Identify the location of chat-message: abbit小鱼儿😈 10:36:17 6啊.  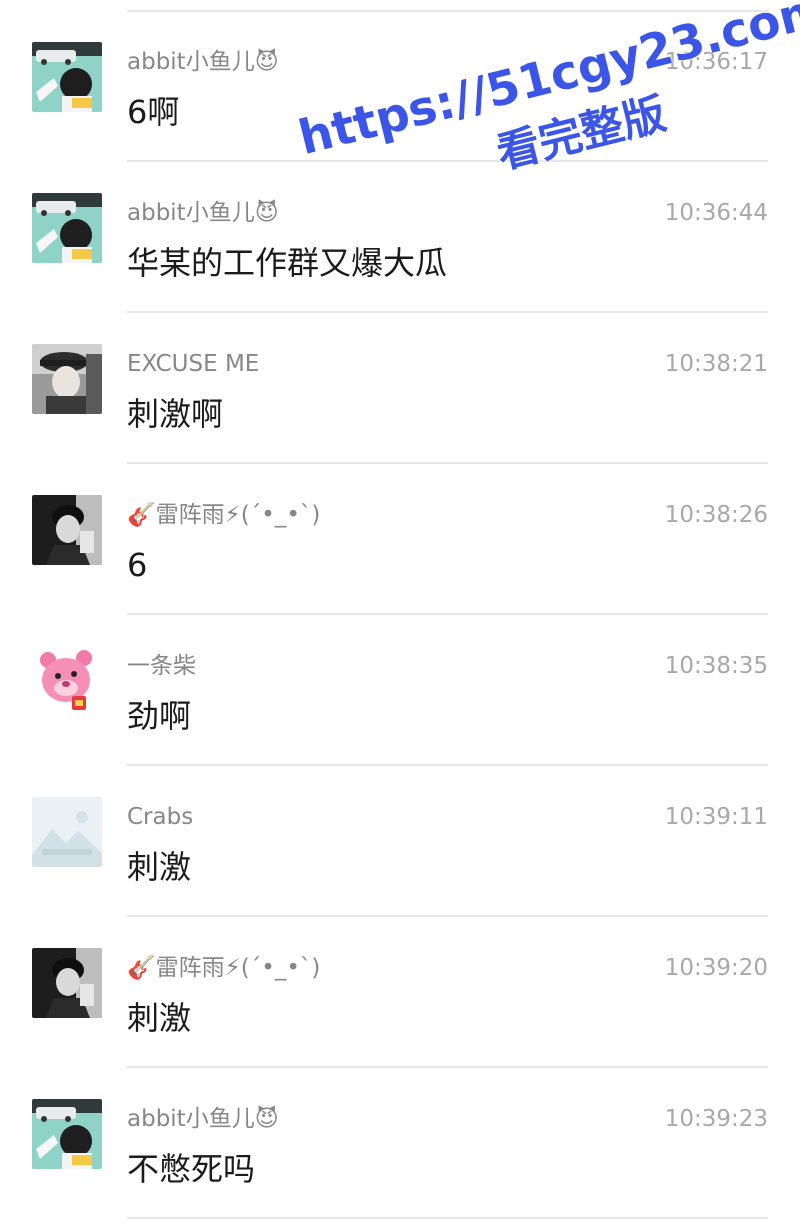
(400, 86).